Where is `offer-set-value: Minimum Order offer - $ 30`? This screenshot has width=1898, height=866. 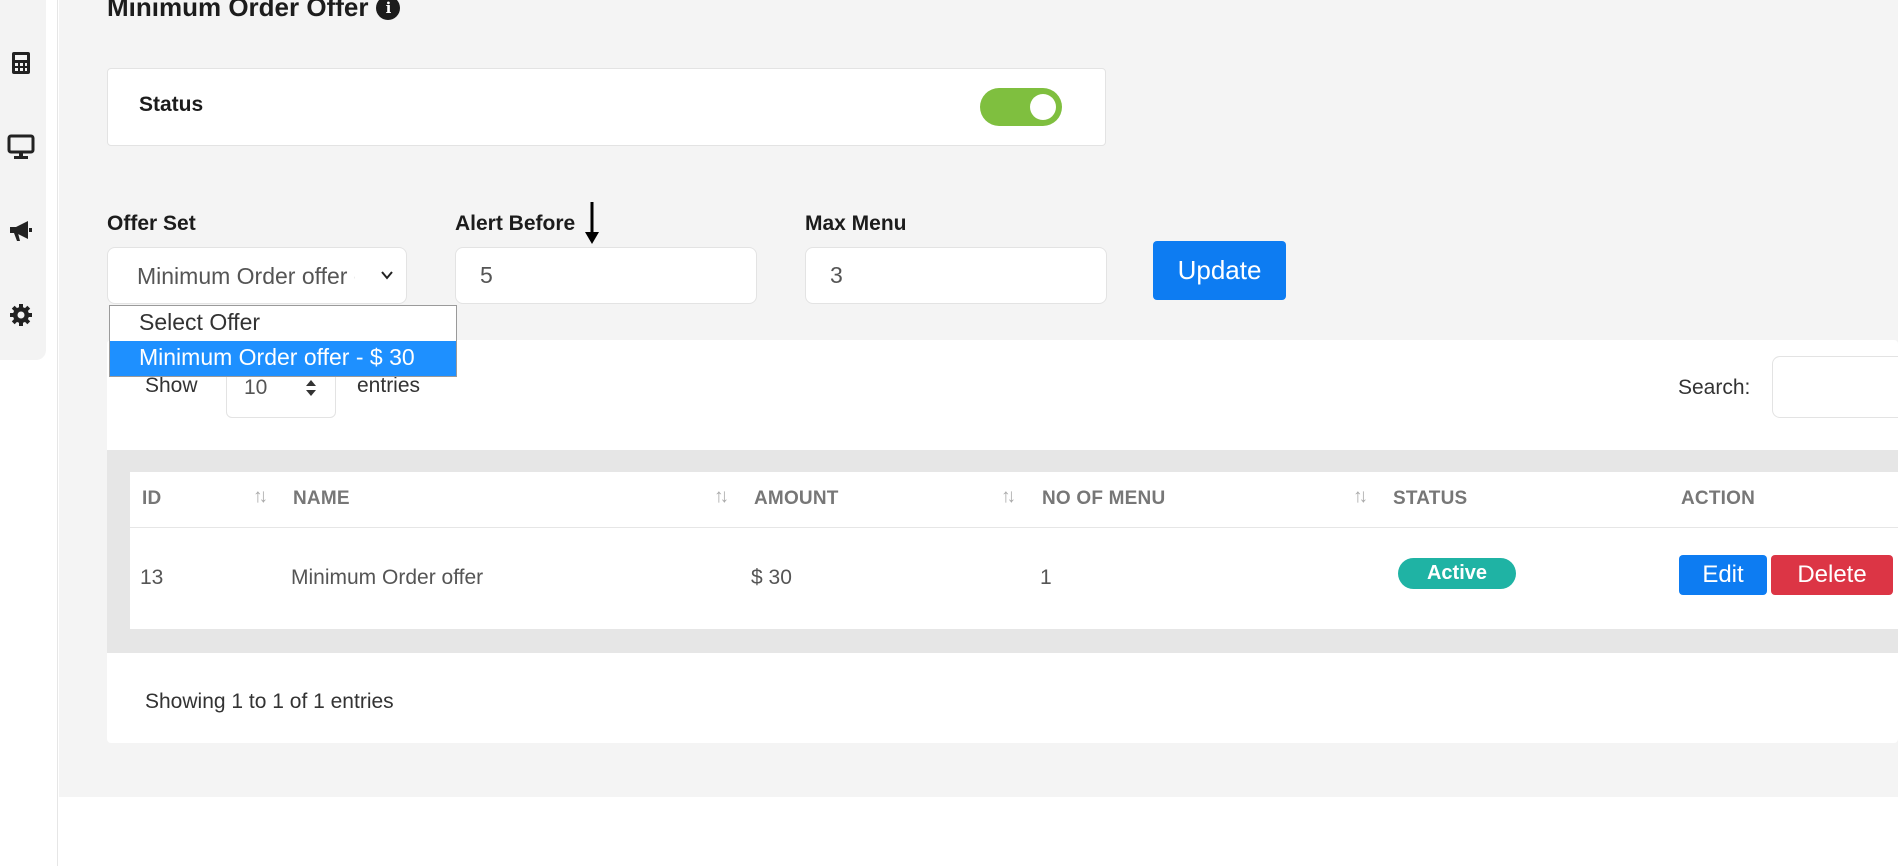 offer-set-value: Minimum Order offer - $ 30 is located at coordinates (246, 276).